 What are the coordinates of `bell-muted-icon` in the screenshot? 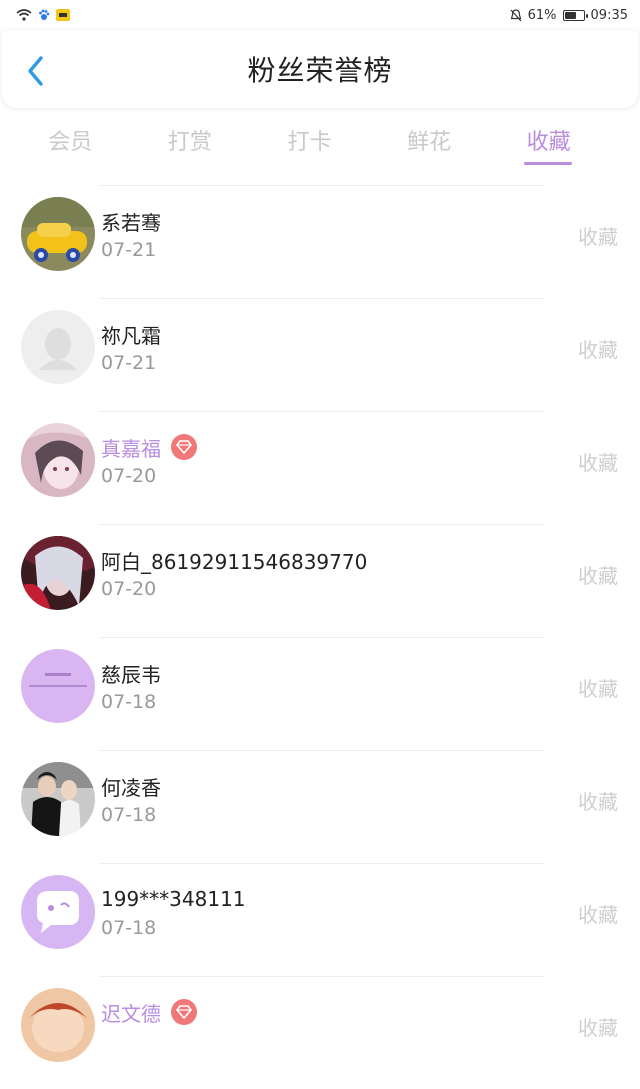 It's located at (516, 15).